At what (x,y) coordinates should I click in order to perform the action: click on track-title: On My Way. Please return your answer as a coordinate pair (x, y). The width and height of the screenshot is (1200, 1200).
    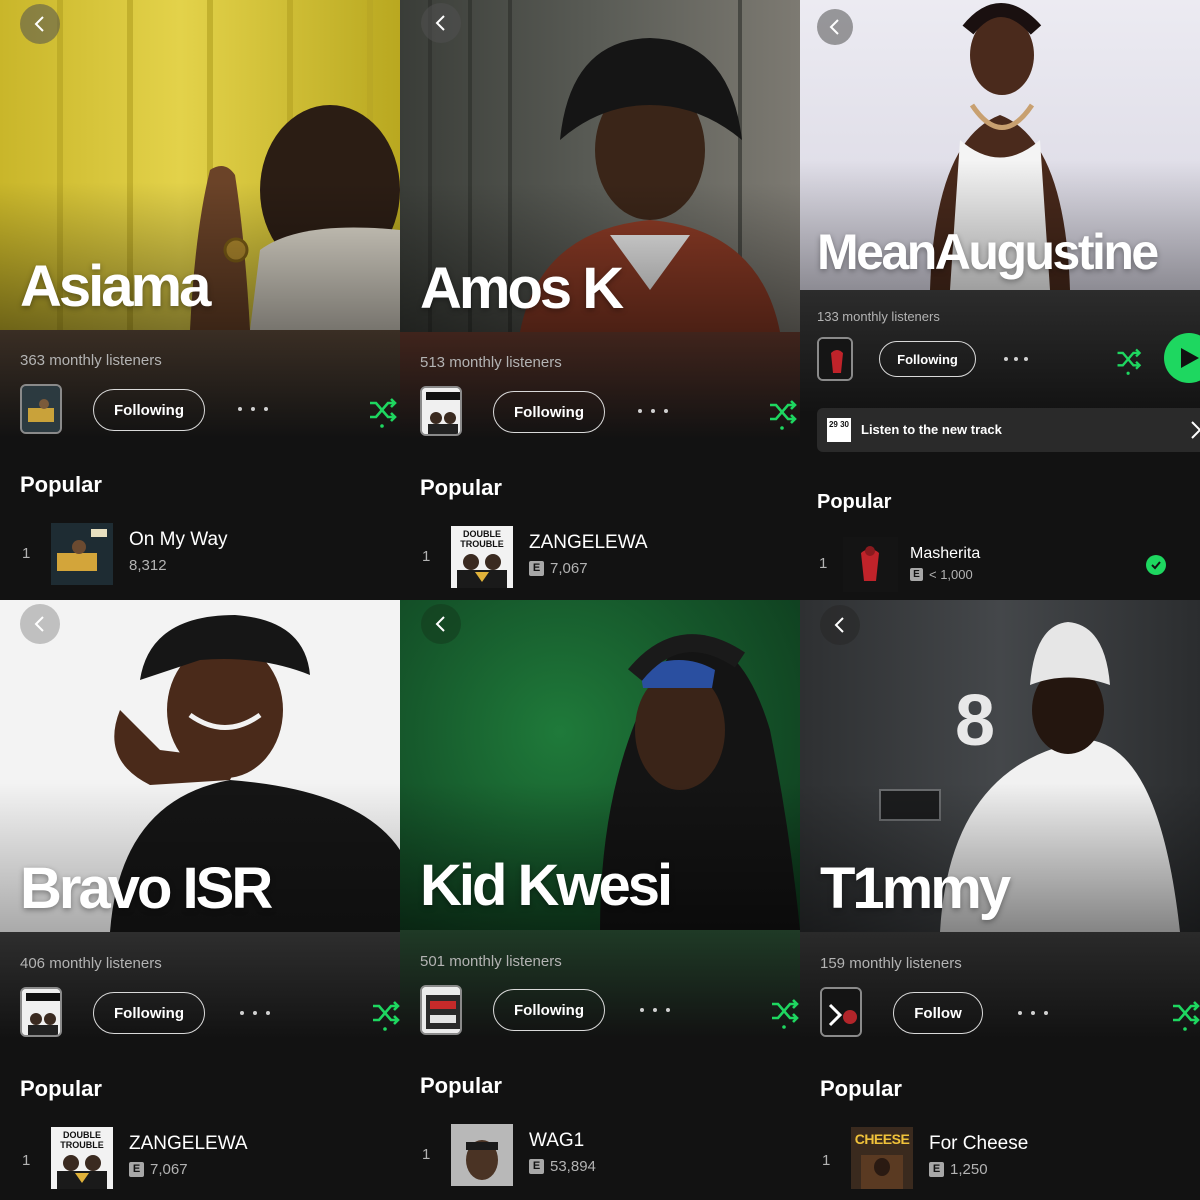
    Looking at the image, I should click on (178, 539).